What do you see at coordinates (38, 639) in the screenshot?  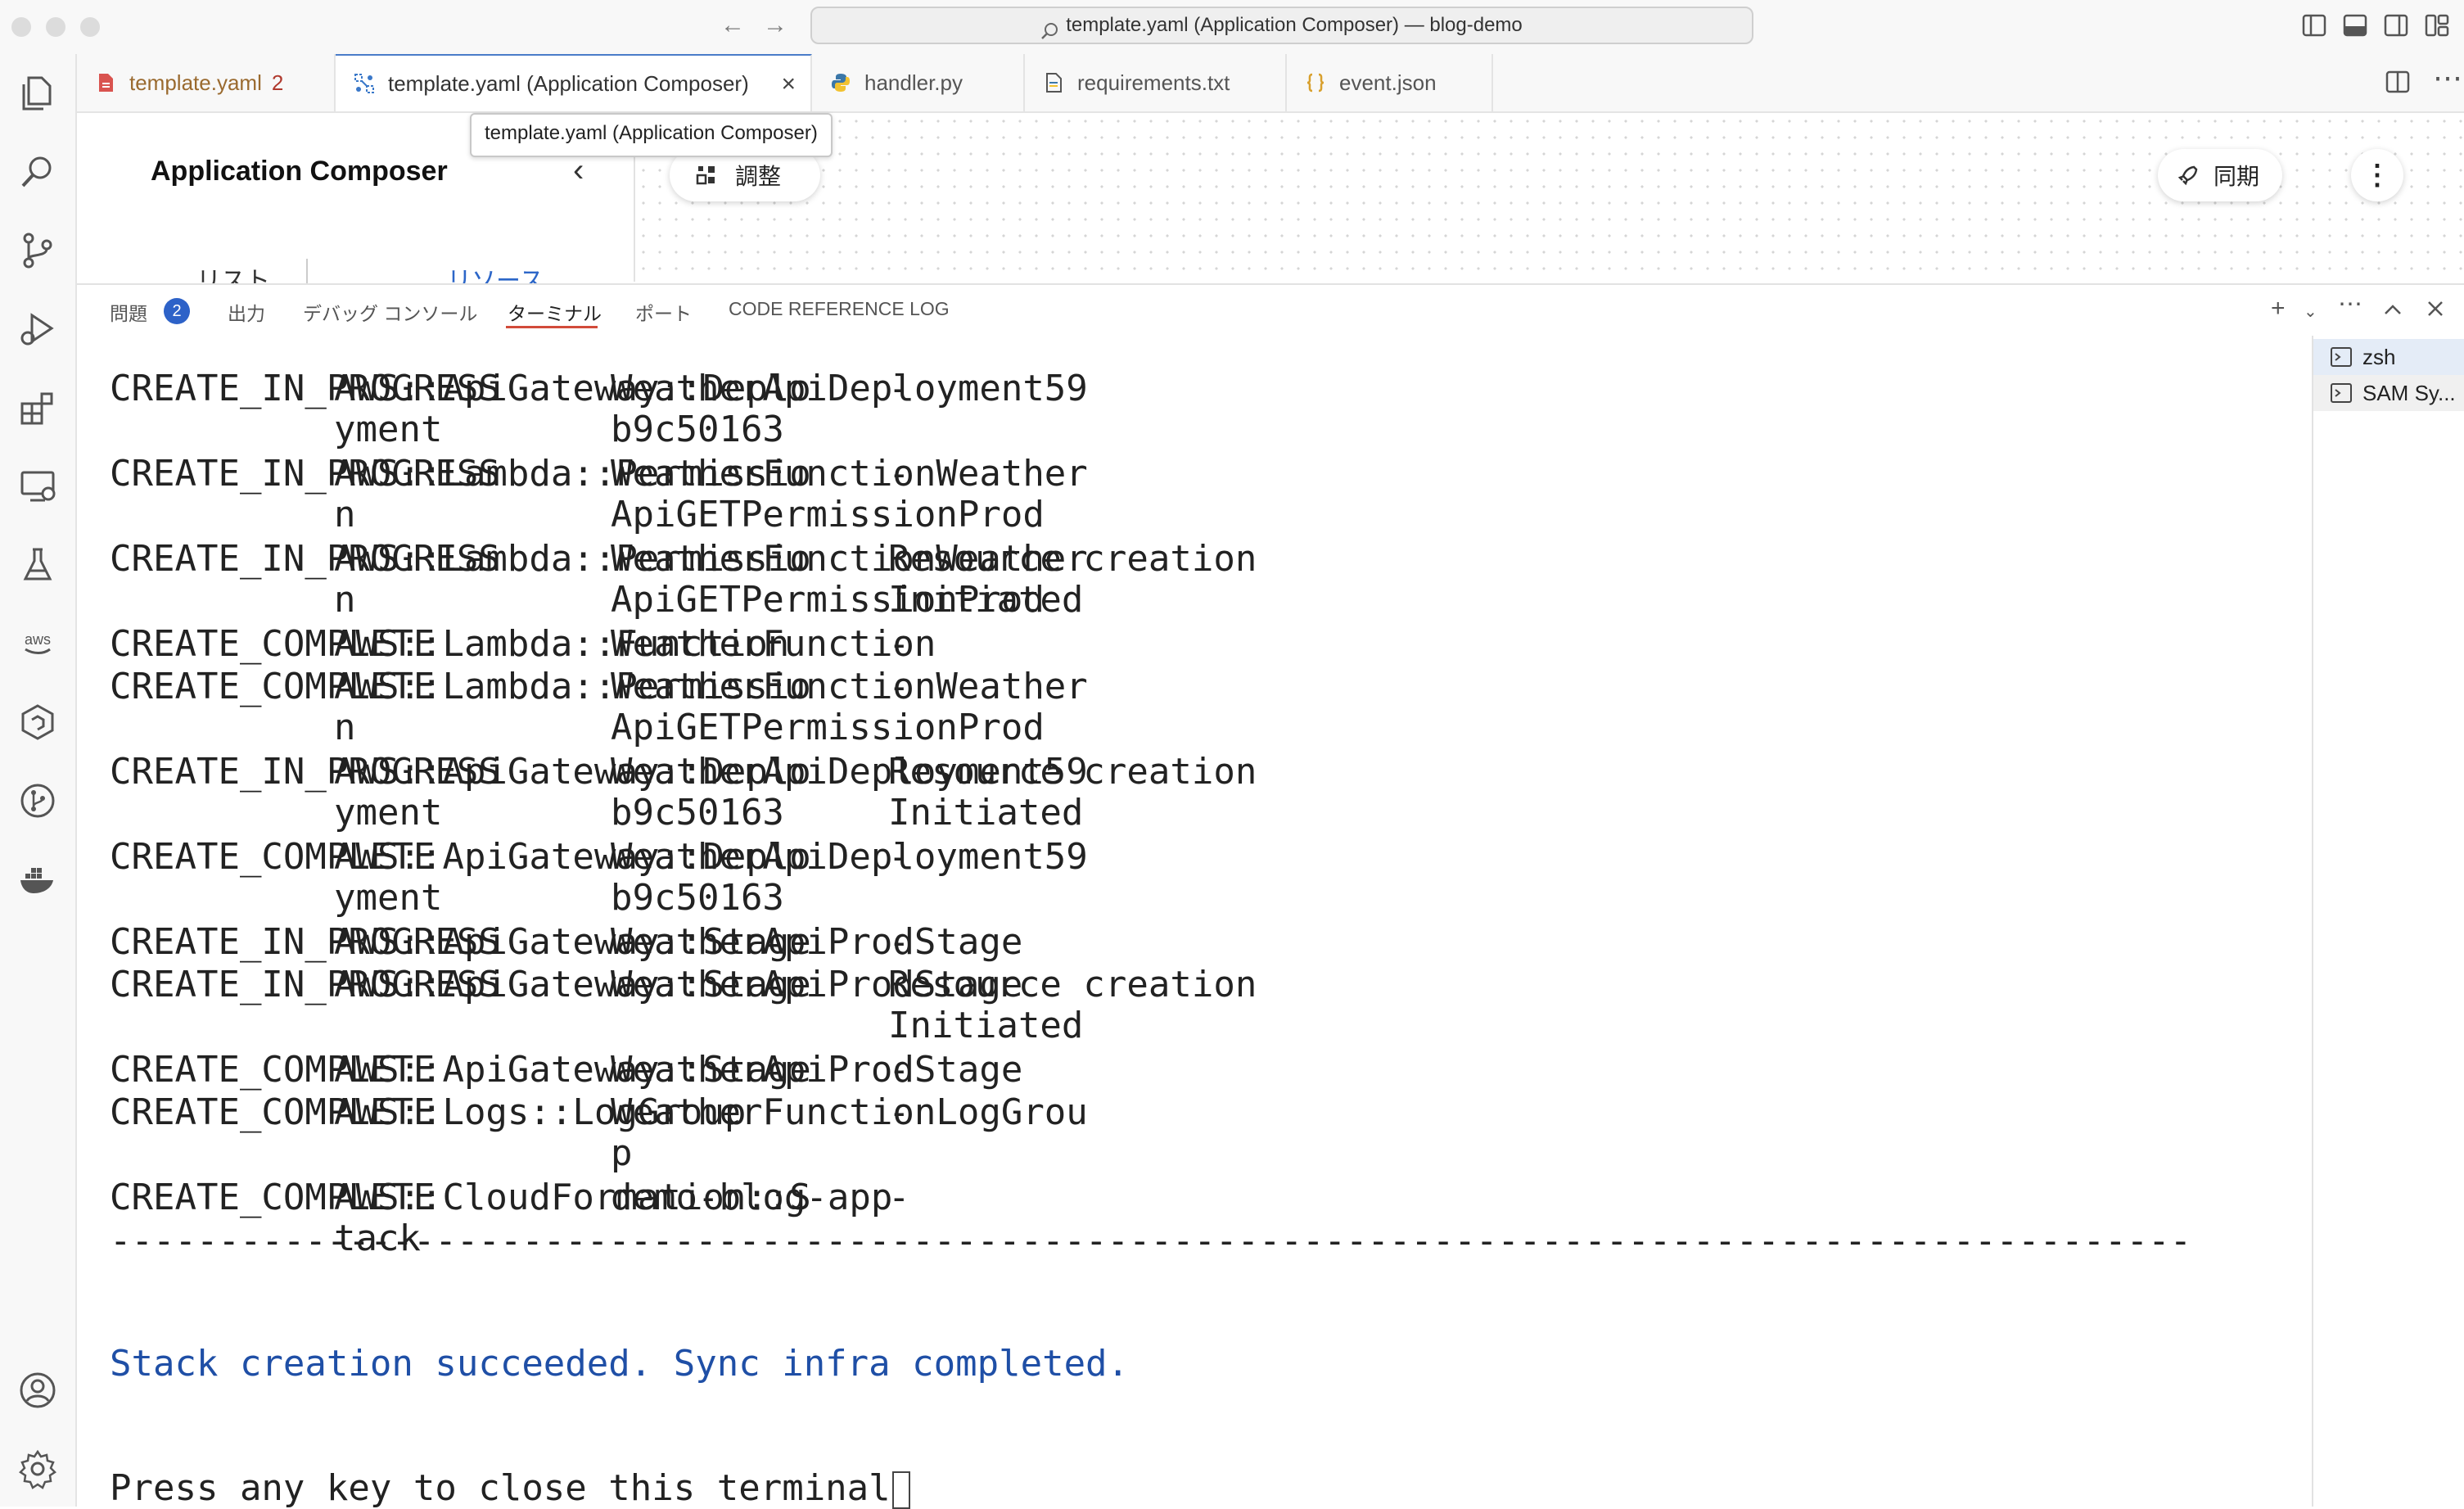 I see `svg-text: aws` at bounding box center [38, 639].